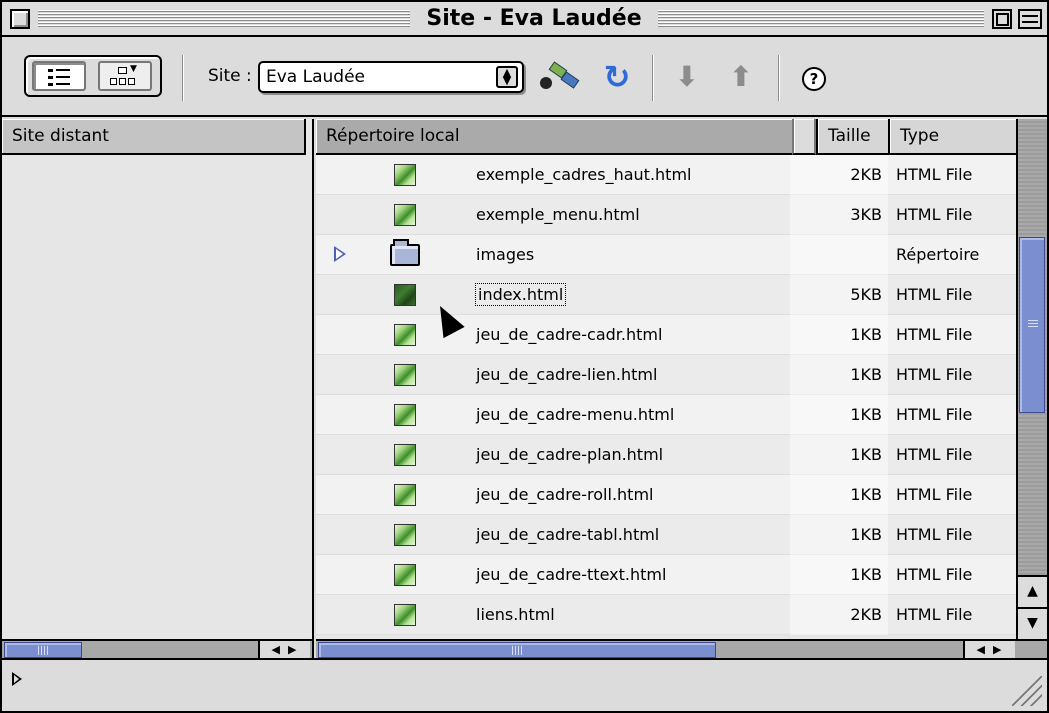 The height and width of the screenshot is (713, 1049). Describe the element at coordinates (568, 534) in the screenshot. I see `file-name: jeu_de_cadre-tabl.html` at that location.